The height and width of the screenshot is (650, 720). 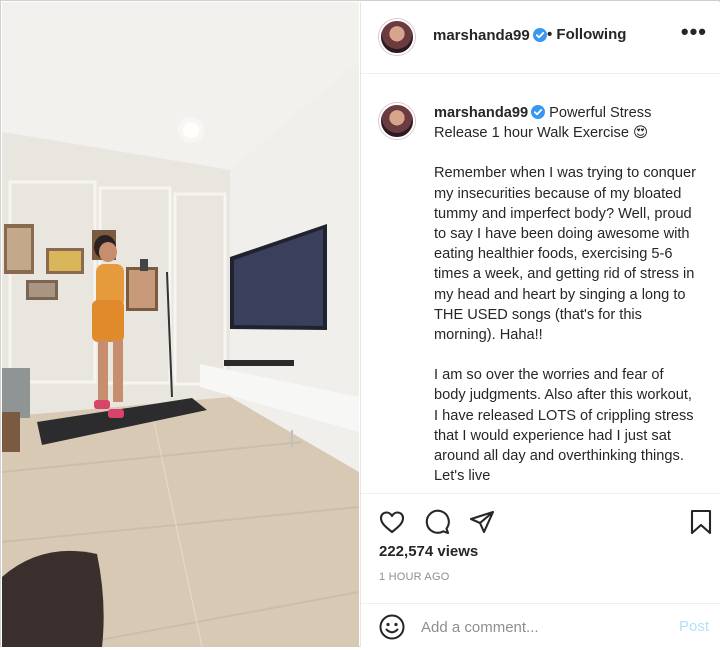 I want to click on add-comment-bar: Post, so click(x=540, y=626).